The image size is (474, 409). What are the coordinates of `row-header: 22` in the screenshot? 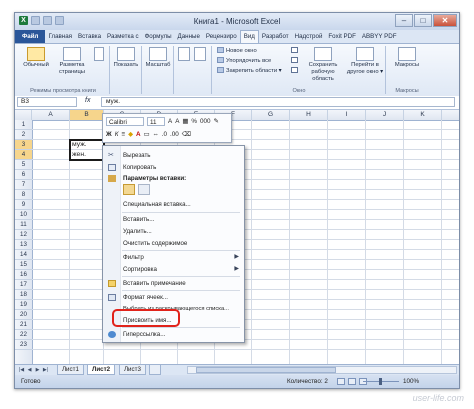 It's located at (23, 335).